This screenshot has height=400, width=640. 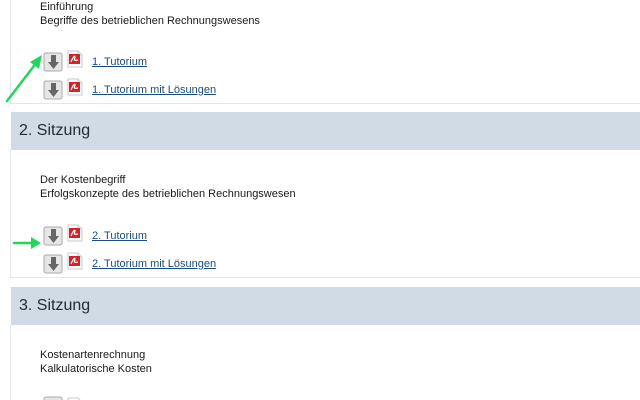 I want to click on section-3-topic-1: Kostenartenrechnung, so click(x=93, y=355).